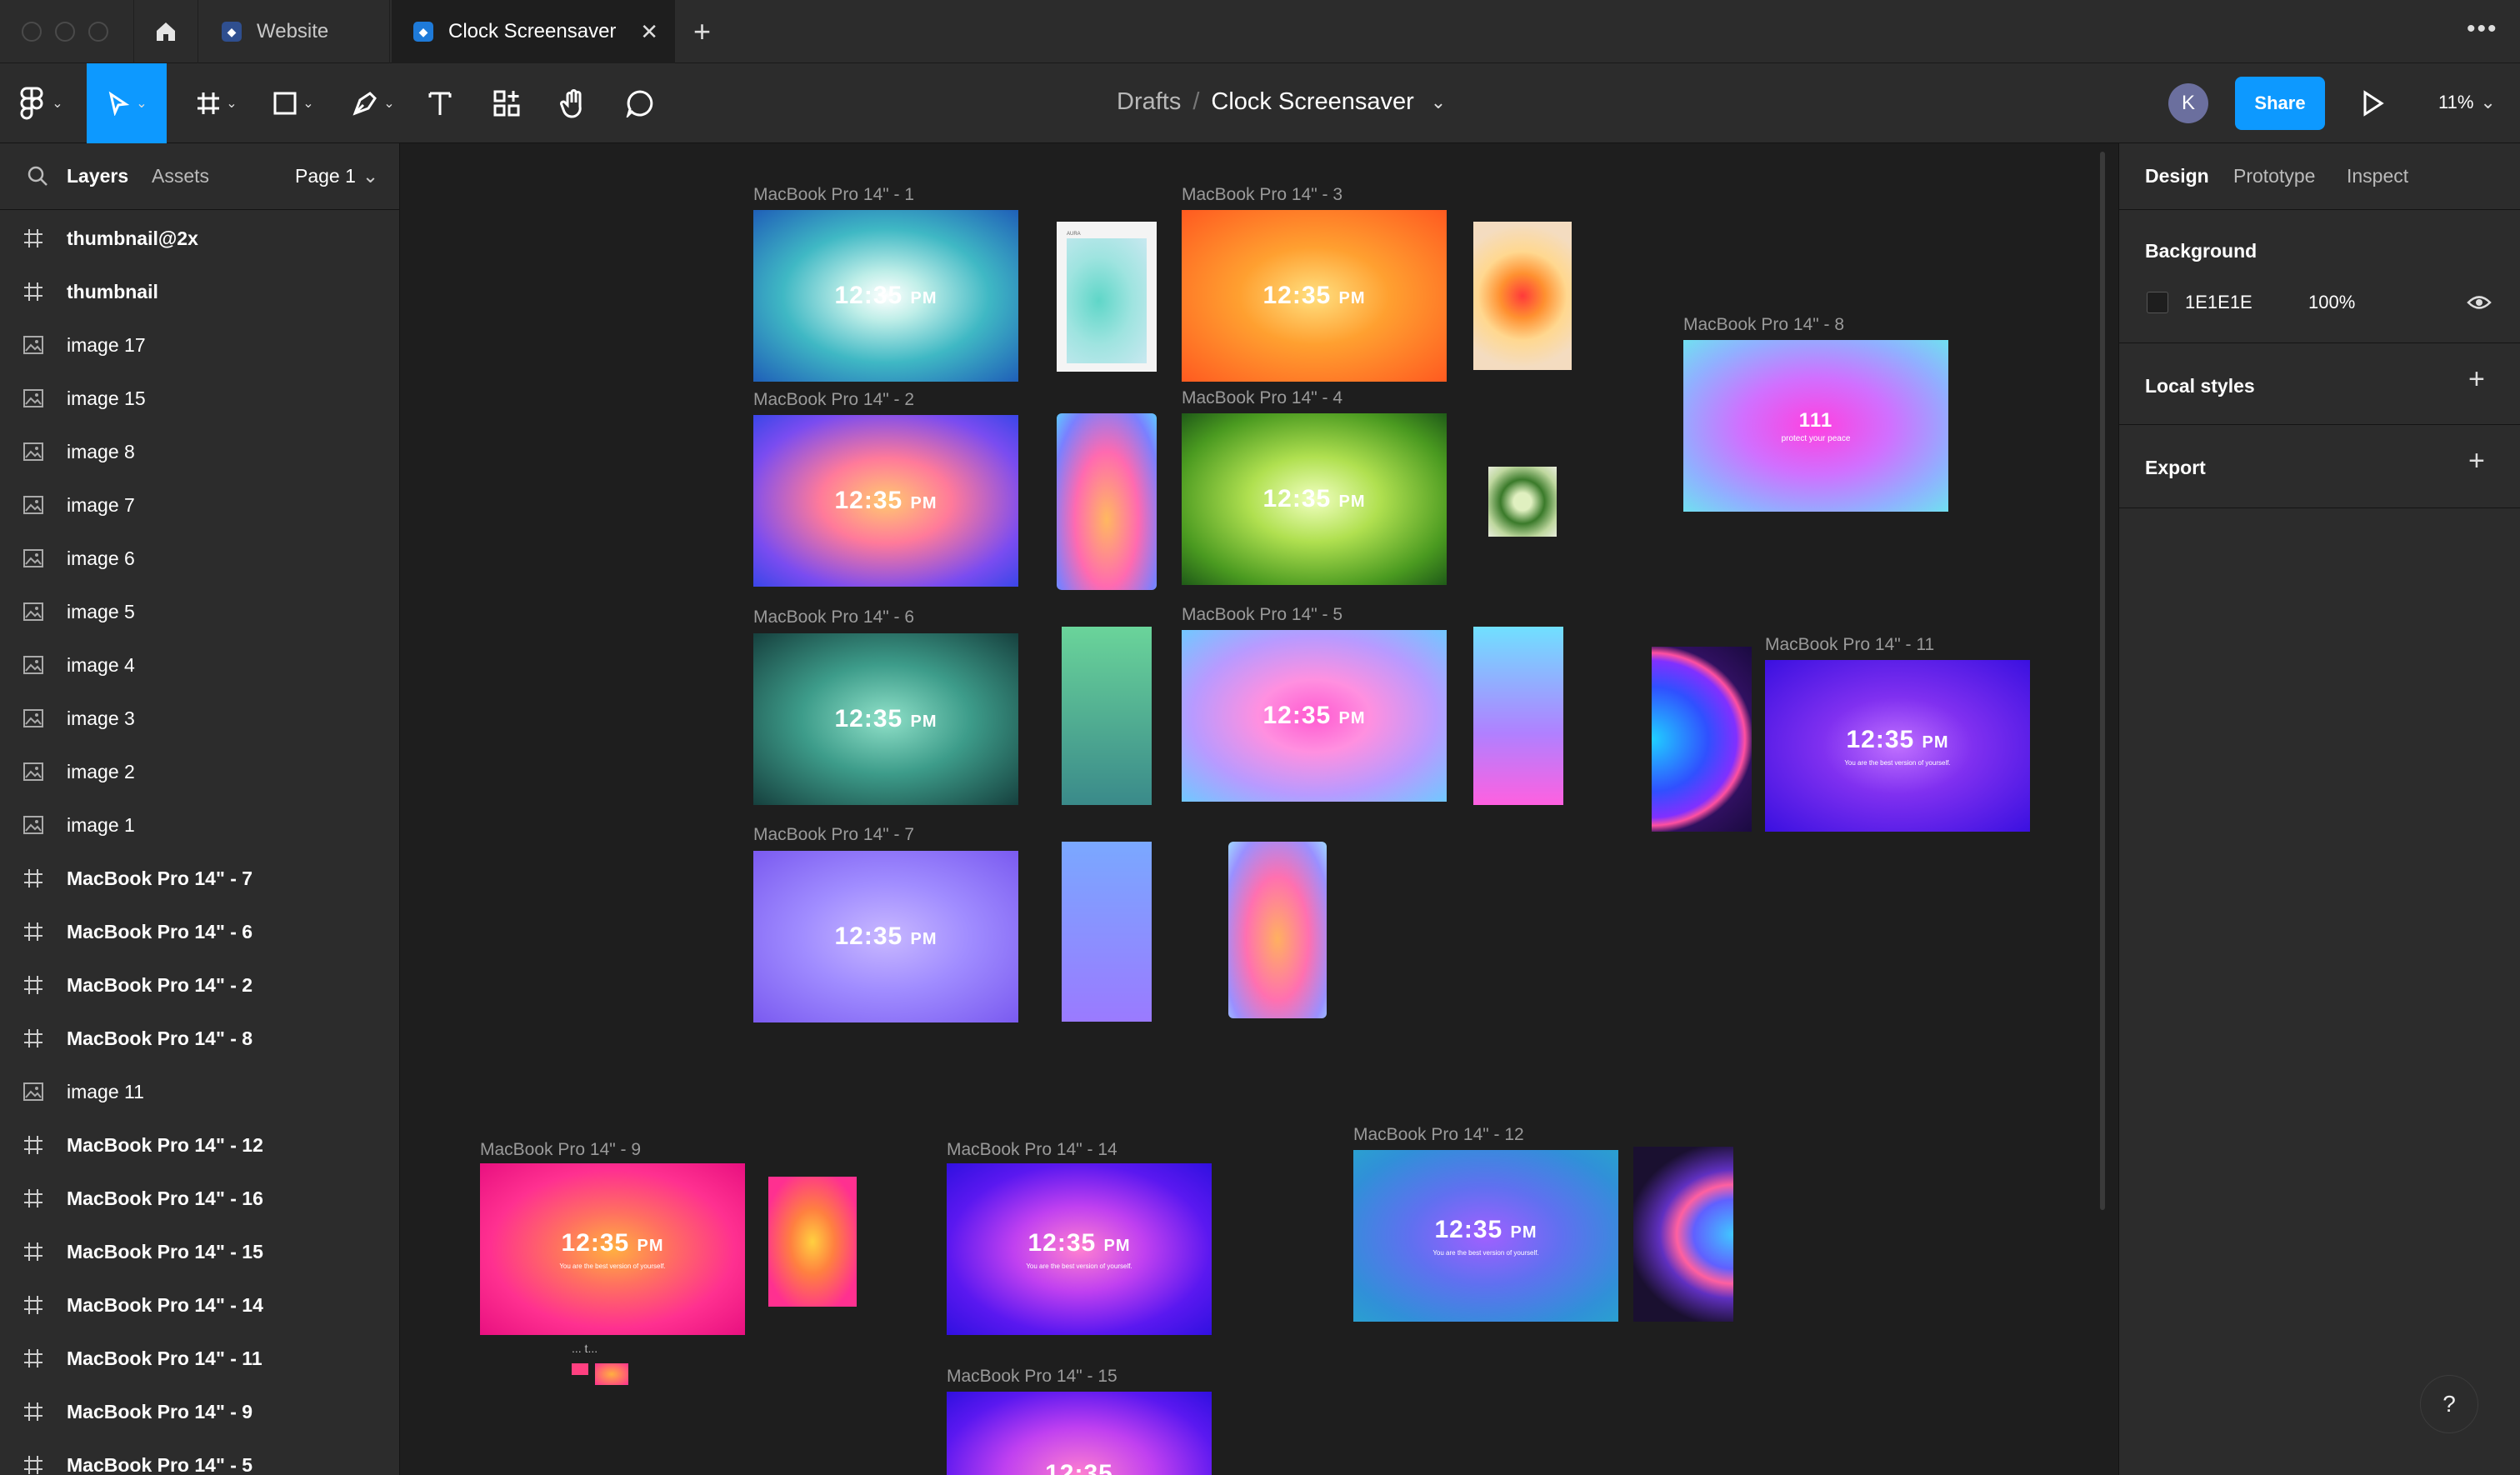 Image resolution: width=2520 pixels, height=1475 pixels. I want to click on frame-label: MacBook Pro 14" - 14, so click(1032, 1150).